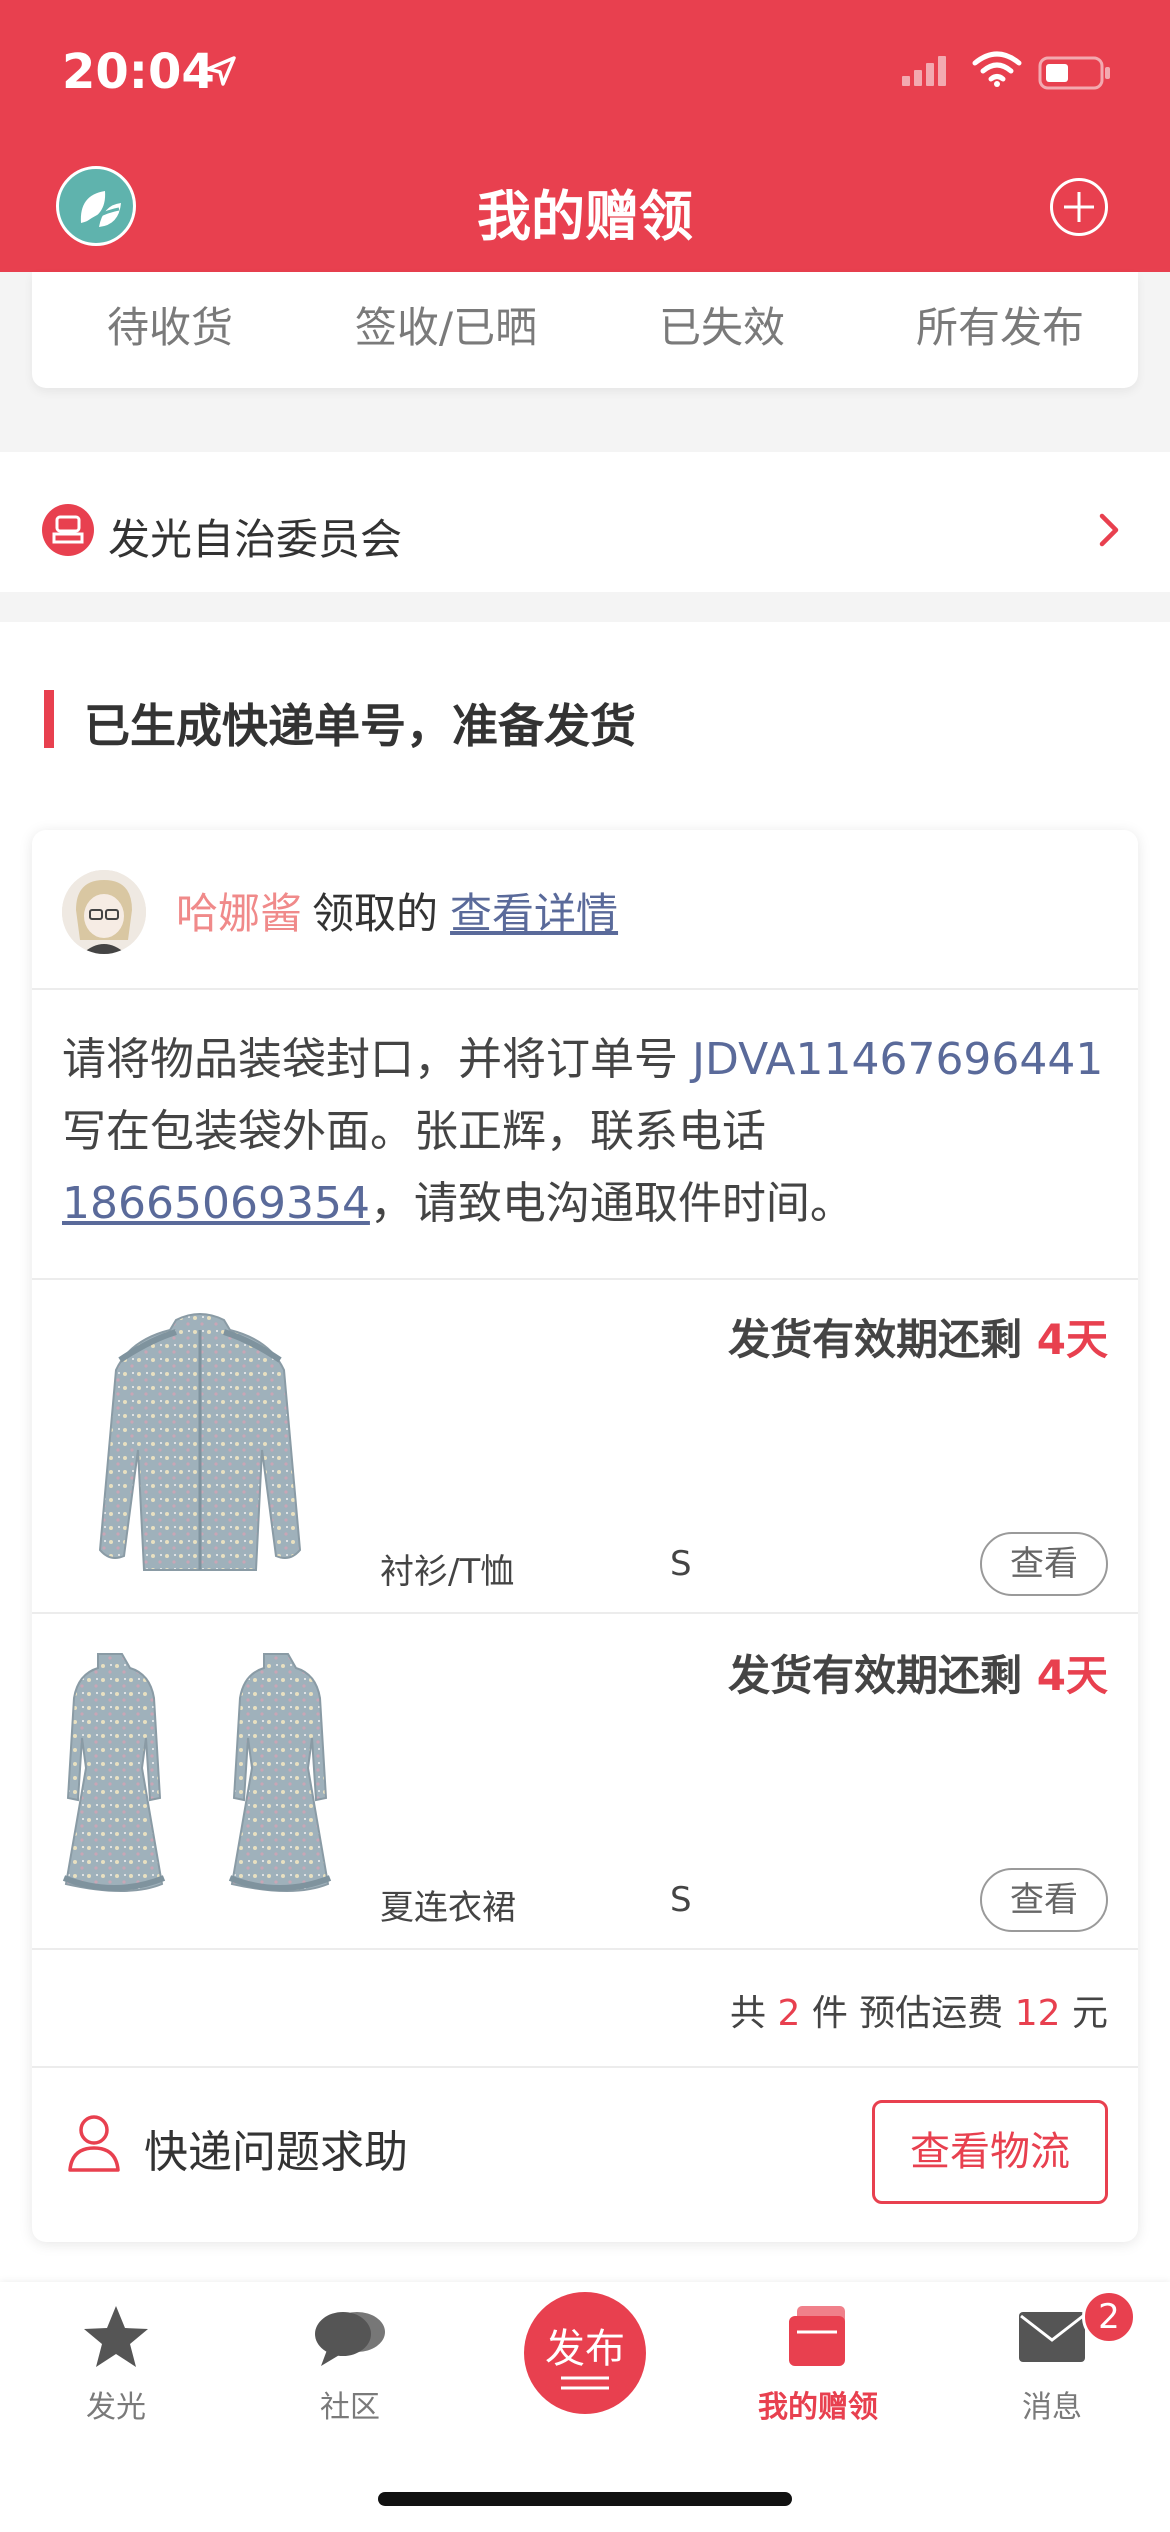 The height and width of the screenshot is (2532, 1170). What do you see at coordinates (1109, 2317) in the screenshot?
I see `message-count-badge: 2` at bounding box center [1109, 2317].